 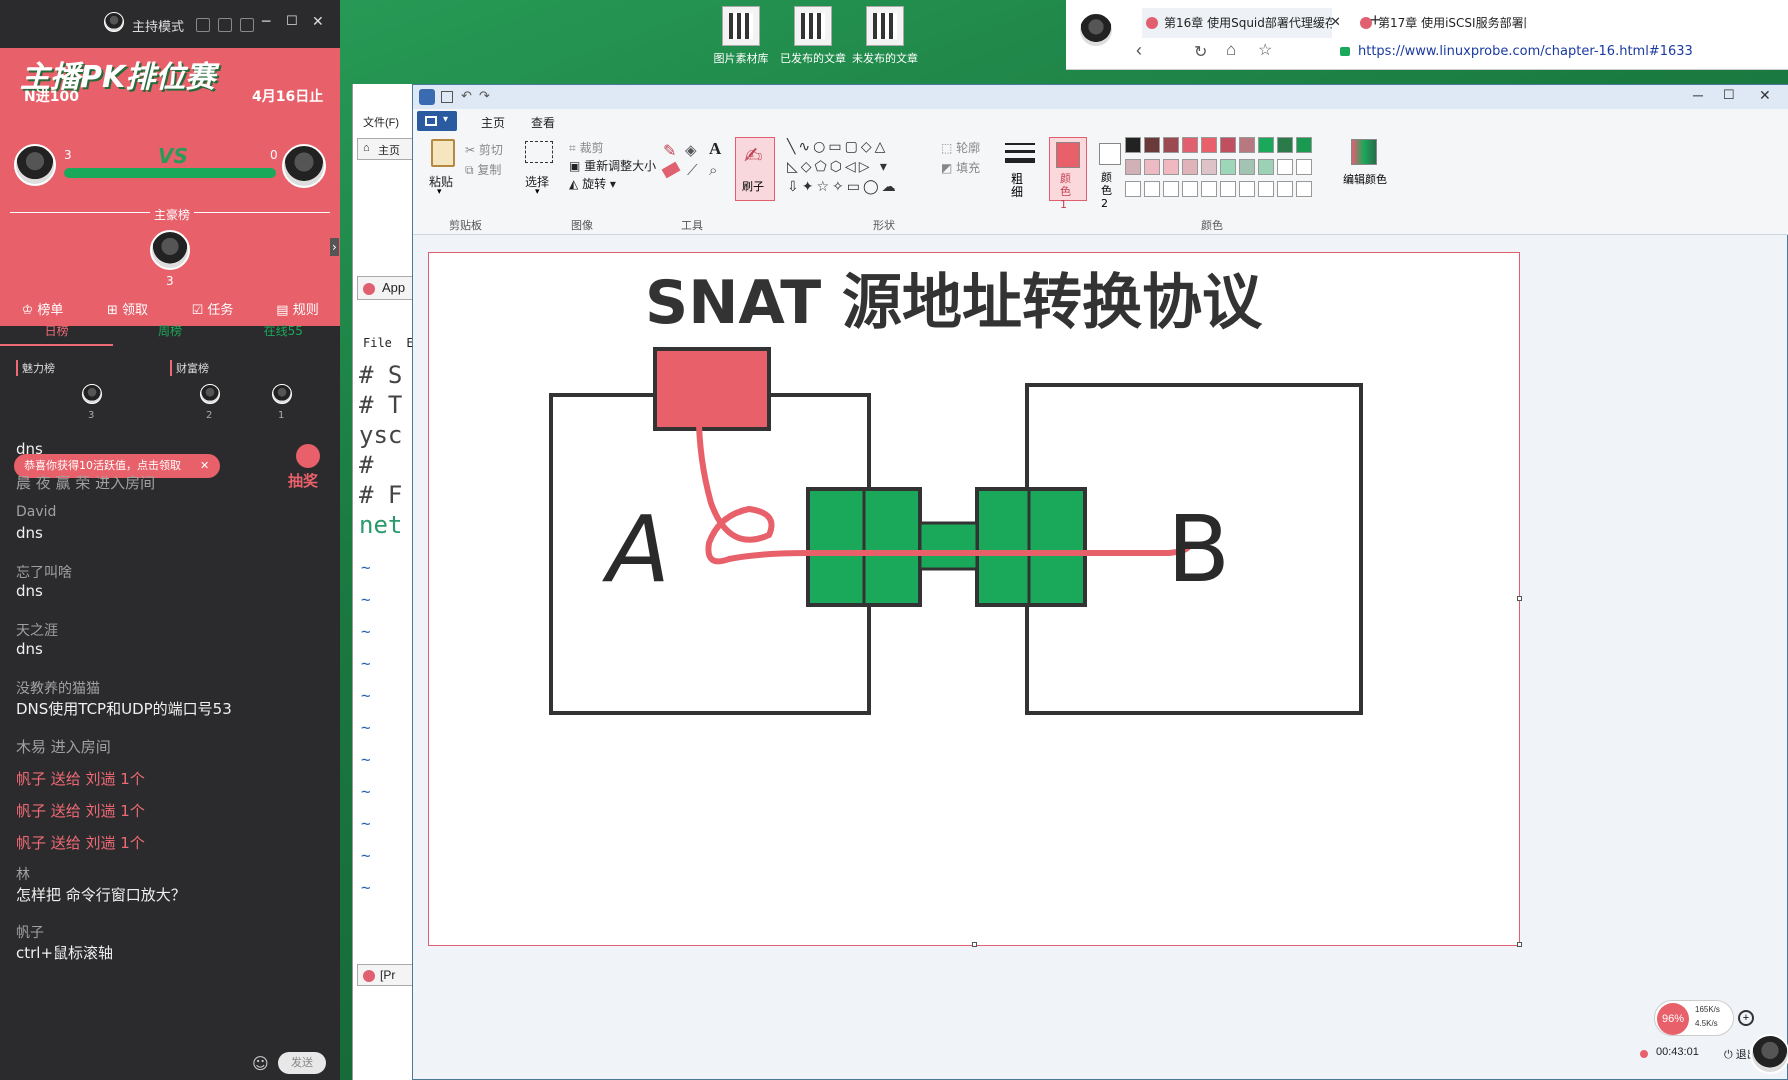 I want to click on ribbon-tab-view: 查看, so click(x=543, y=122).